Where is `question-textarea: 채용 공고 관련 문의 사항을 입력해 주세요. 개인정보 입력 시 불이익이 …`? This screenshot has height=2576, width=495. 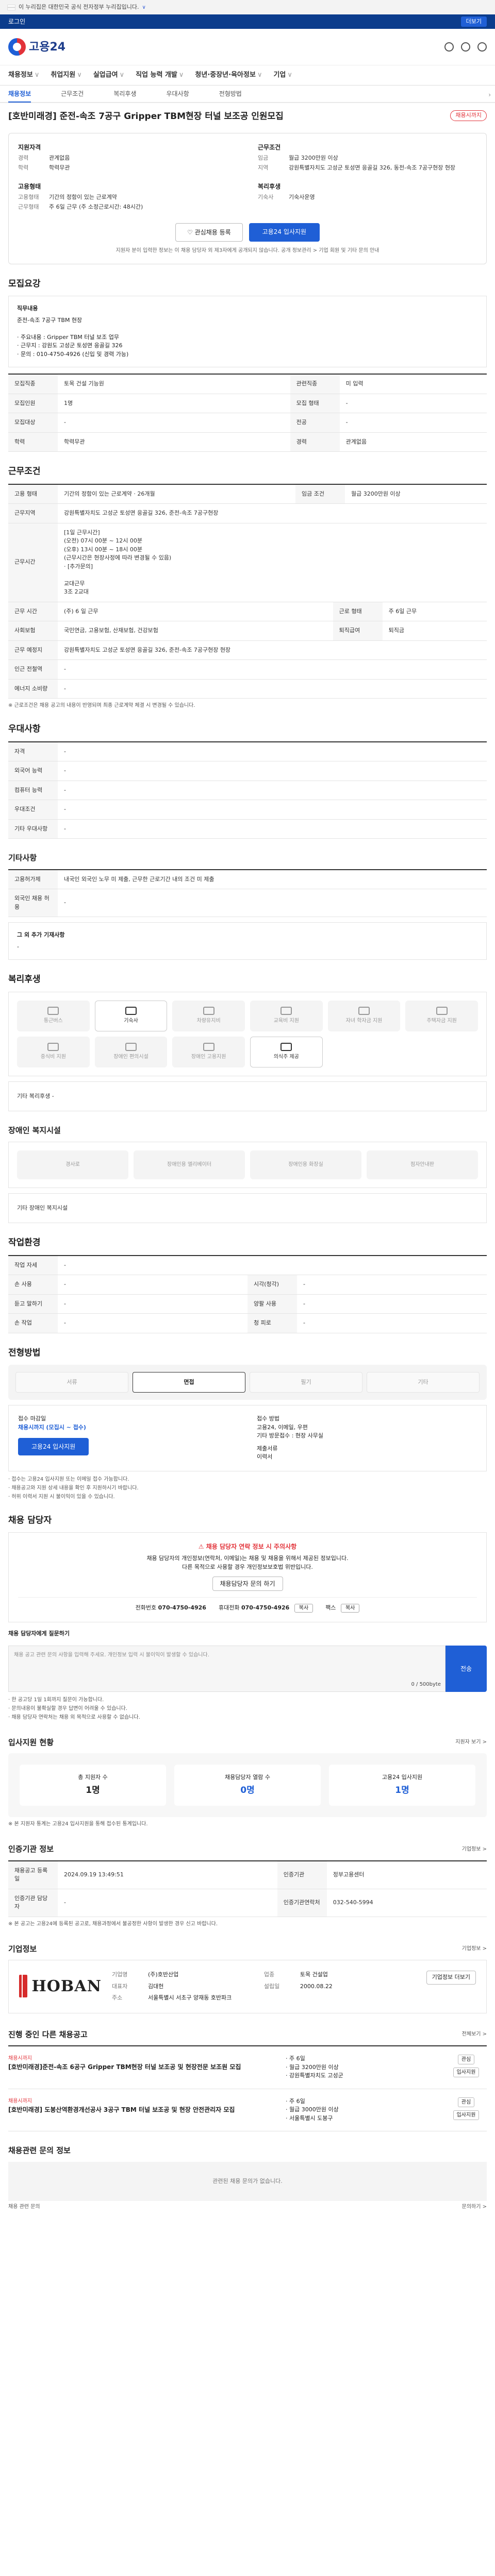 question-textarea: 채용 공고 관련 문의 사항을 입력해 주세요. 개인정보 입력 시 불이익이 … is located at coordinates (227, 1669).